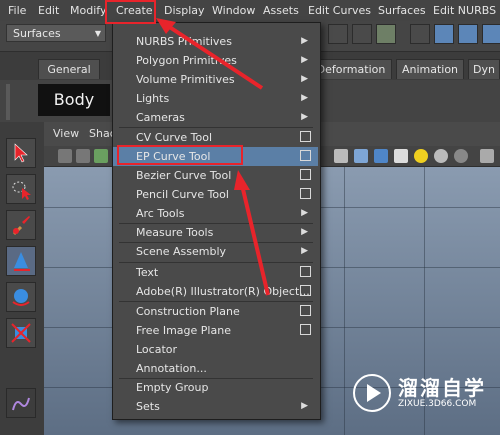 The width and height of the screenshot is (500, 435). I want to click on watermark: 溜溜自学 ZIXUE.3D66.COM, so click(422, 393).